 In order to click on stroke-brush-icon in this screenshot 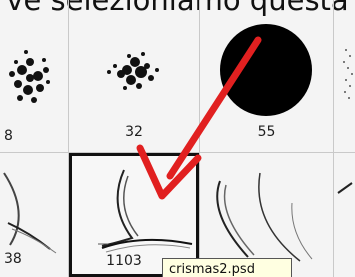, I will do `click(345, 188)`.